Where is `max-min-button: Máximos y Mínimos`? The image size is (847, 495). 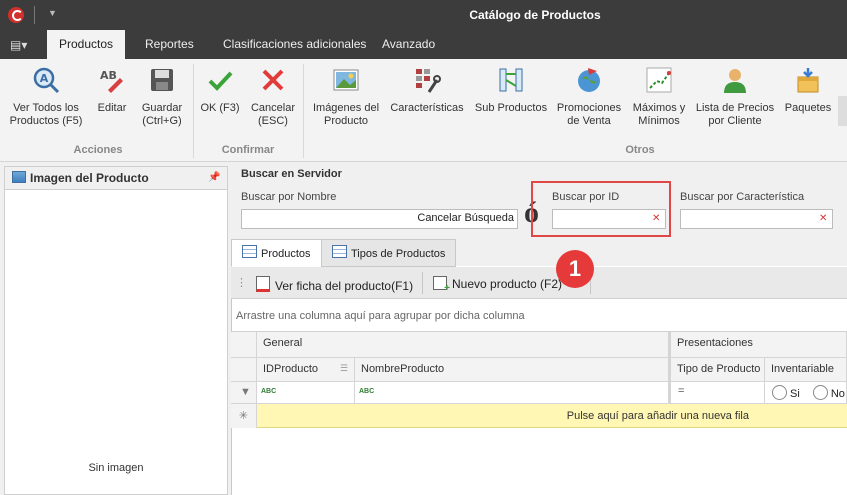 max-min-button: Máximos y Mínimos is located at coordinates (659, 100).